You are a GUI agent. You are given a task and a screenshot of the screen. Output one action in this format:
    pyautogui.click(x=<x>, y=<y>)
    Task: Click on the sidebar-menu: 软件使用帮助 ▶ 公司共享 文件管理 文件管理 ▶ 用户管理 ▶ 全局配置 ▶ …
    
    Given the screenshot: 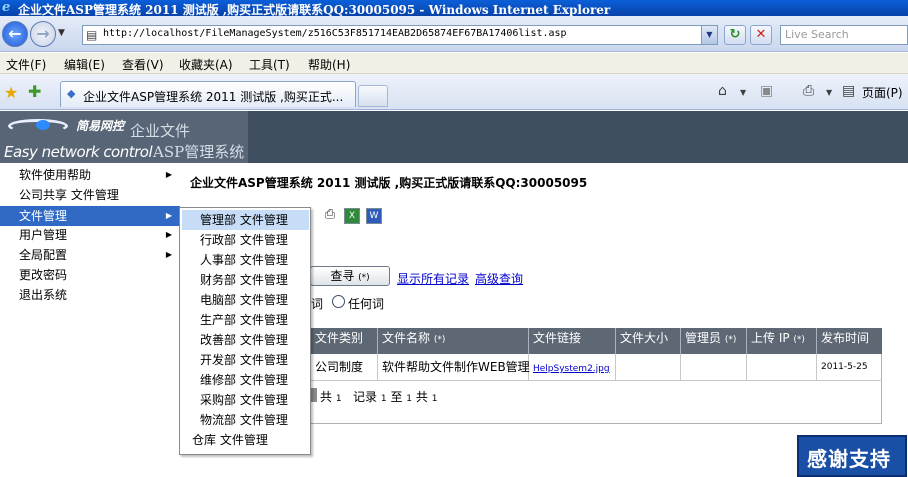 What is the action you would take?
    pyautogui.click(x=90, y=320)
    